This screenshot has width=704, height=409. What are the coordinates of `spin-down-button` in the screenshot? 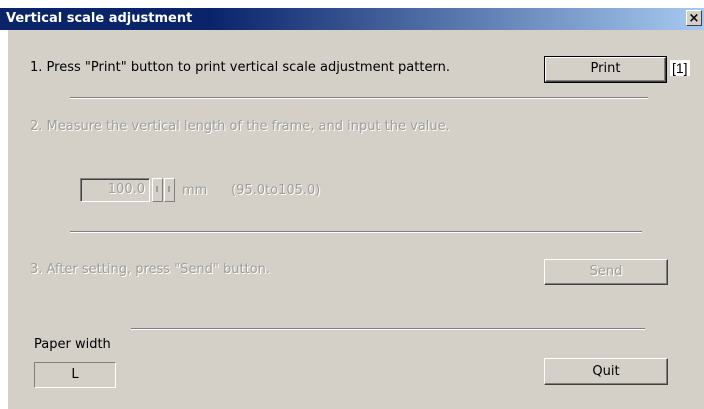 It's located at (157, 190).